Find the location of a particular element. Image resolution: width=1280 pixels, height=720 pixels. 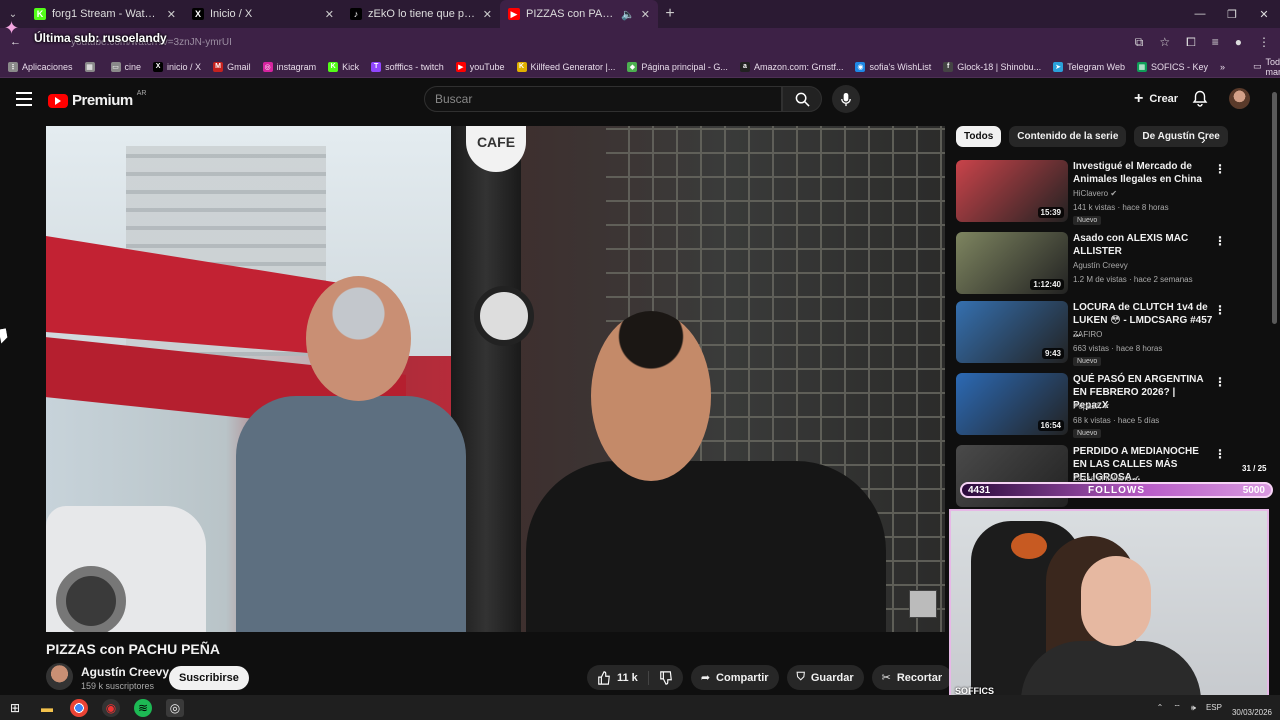

close-window-icon: ✕ is located at coordinates (1264, 14).